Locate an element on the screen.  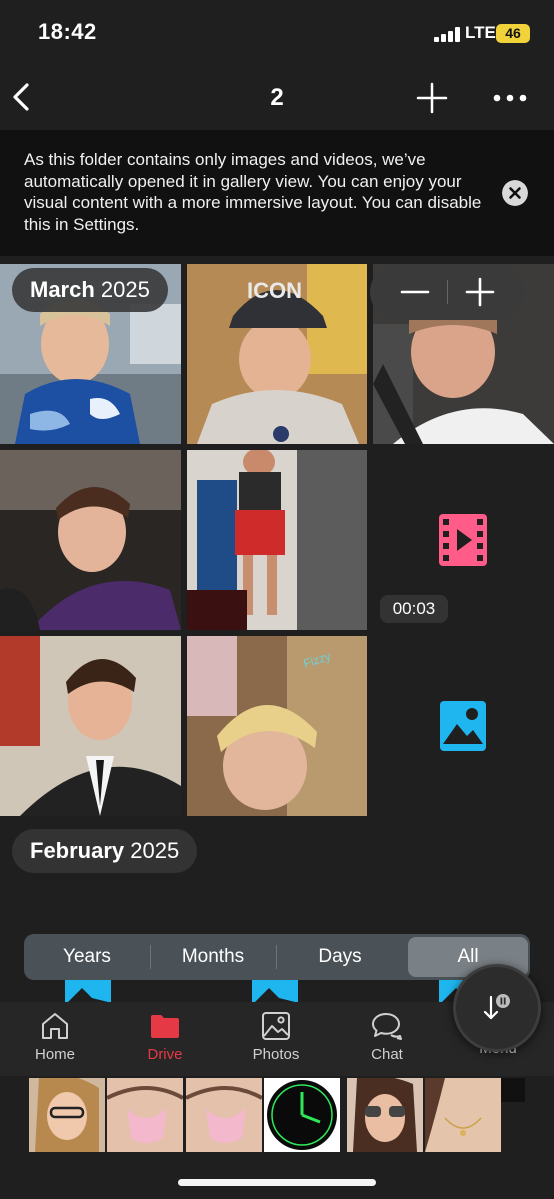
home-indicator is located at coordinates (277, 1182).